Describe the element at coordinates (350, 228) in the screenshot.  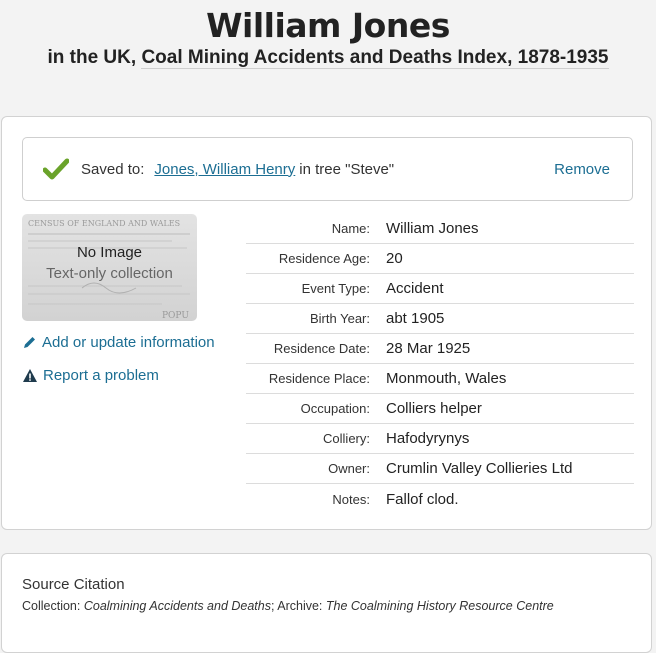
I see `fact-label: Name:` at that location.